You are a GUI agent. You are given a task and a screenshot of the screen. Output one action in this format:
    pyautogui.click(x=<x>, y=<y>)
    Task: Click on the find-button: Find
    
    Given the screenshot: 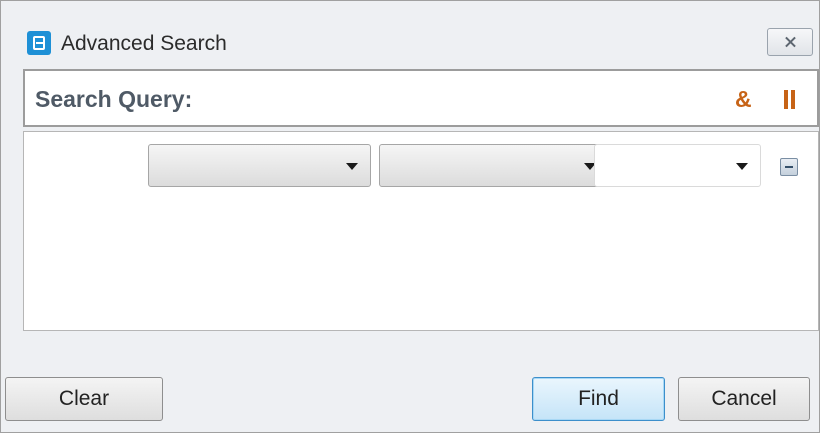 What is the action you would take?
    pyautogui.click(x=598, y=399)
    